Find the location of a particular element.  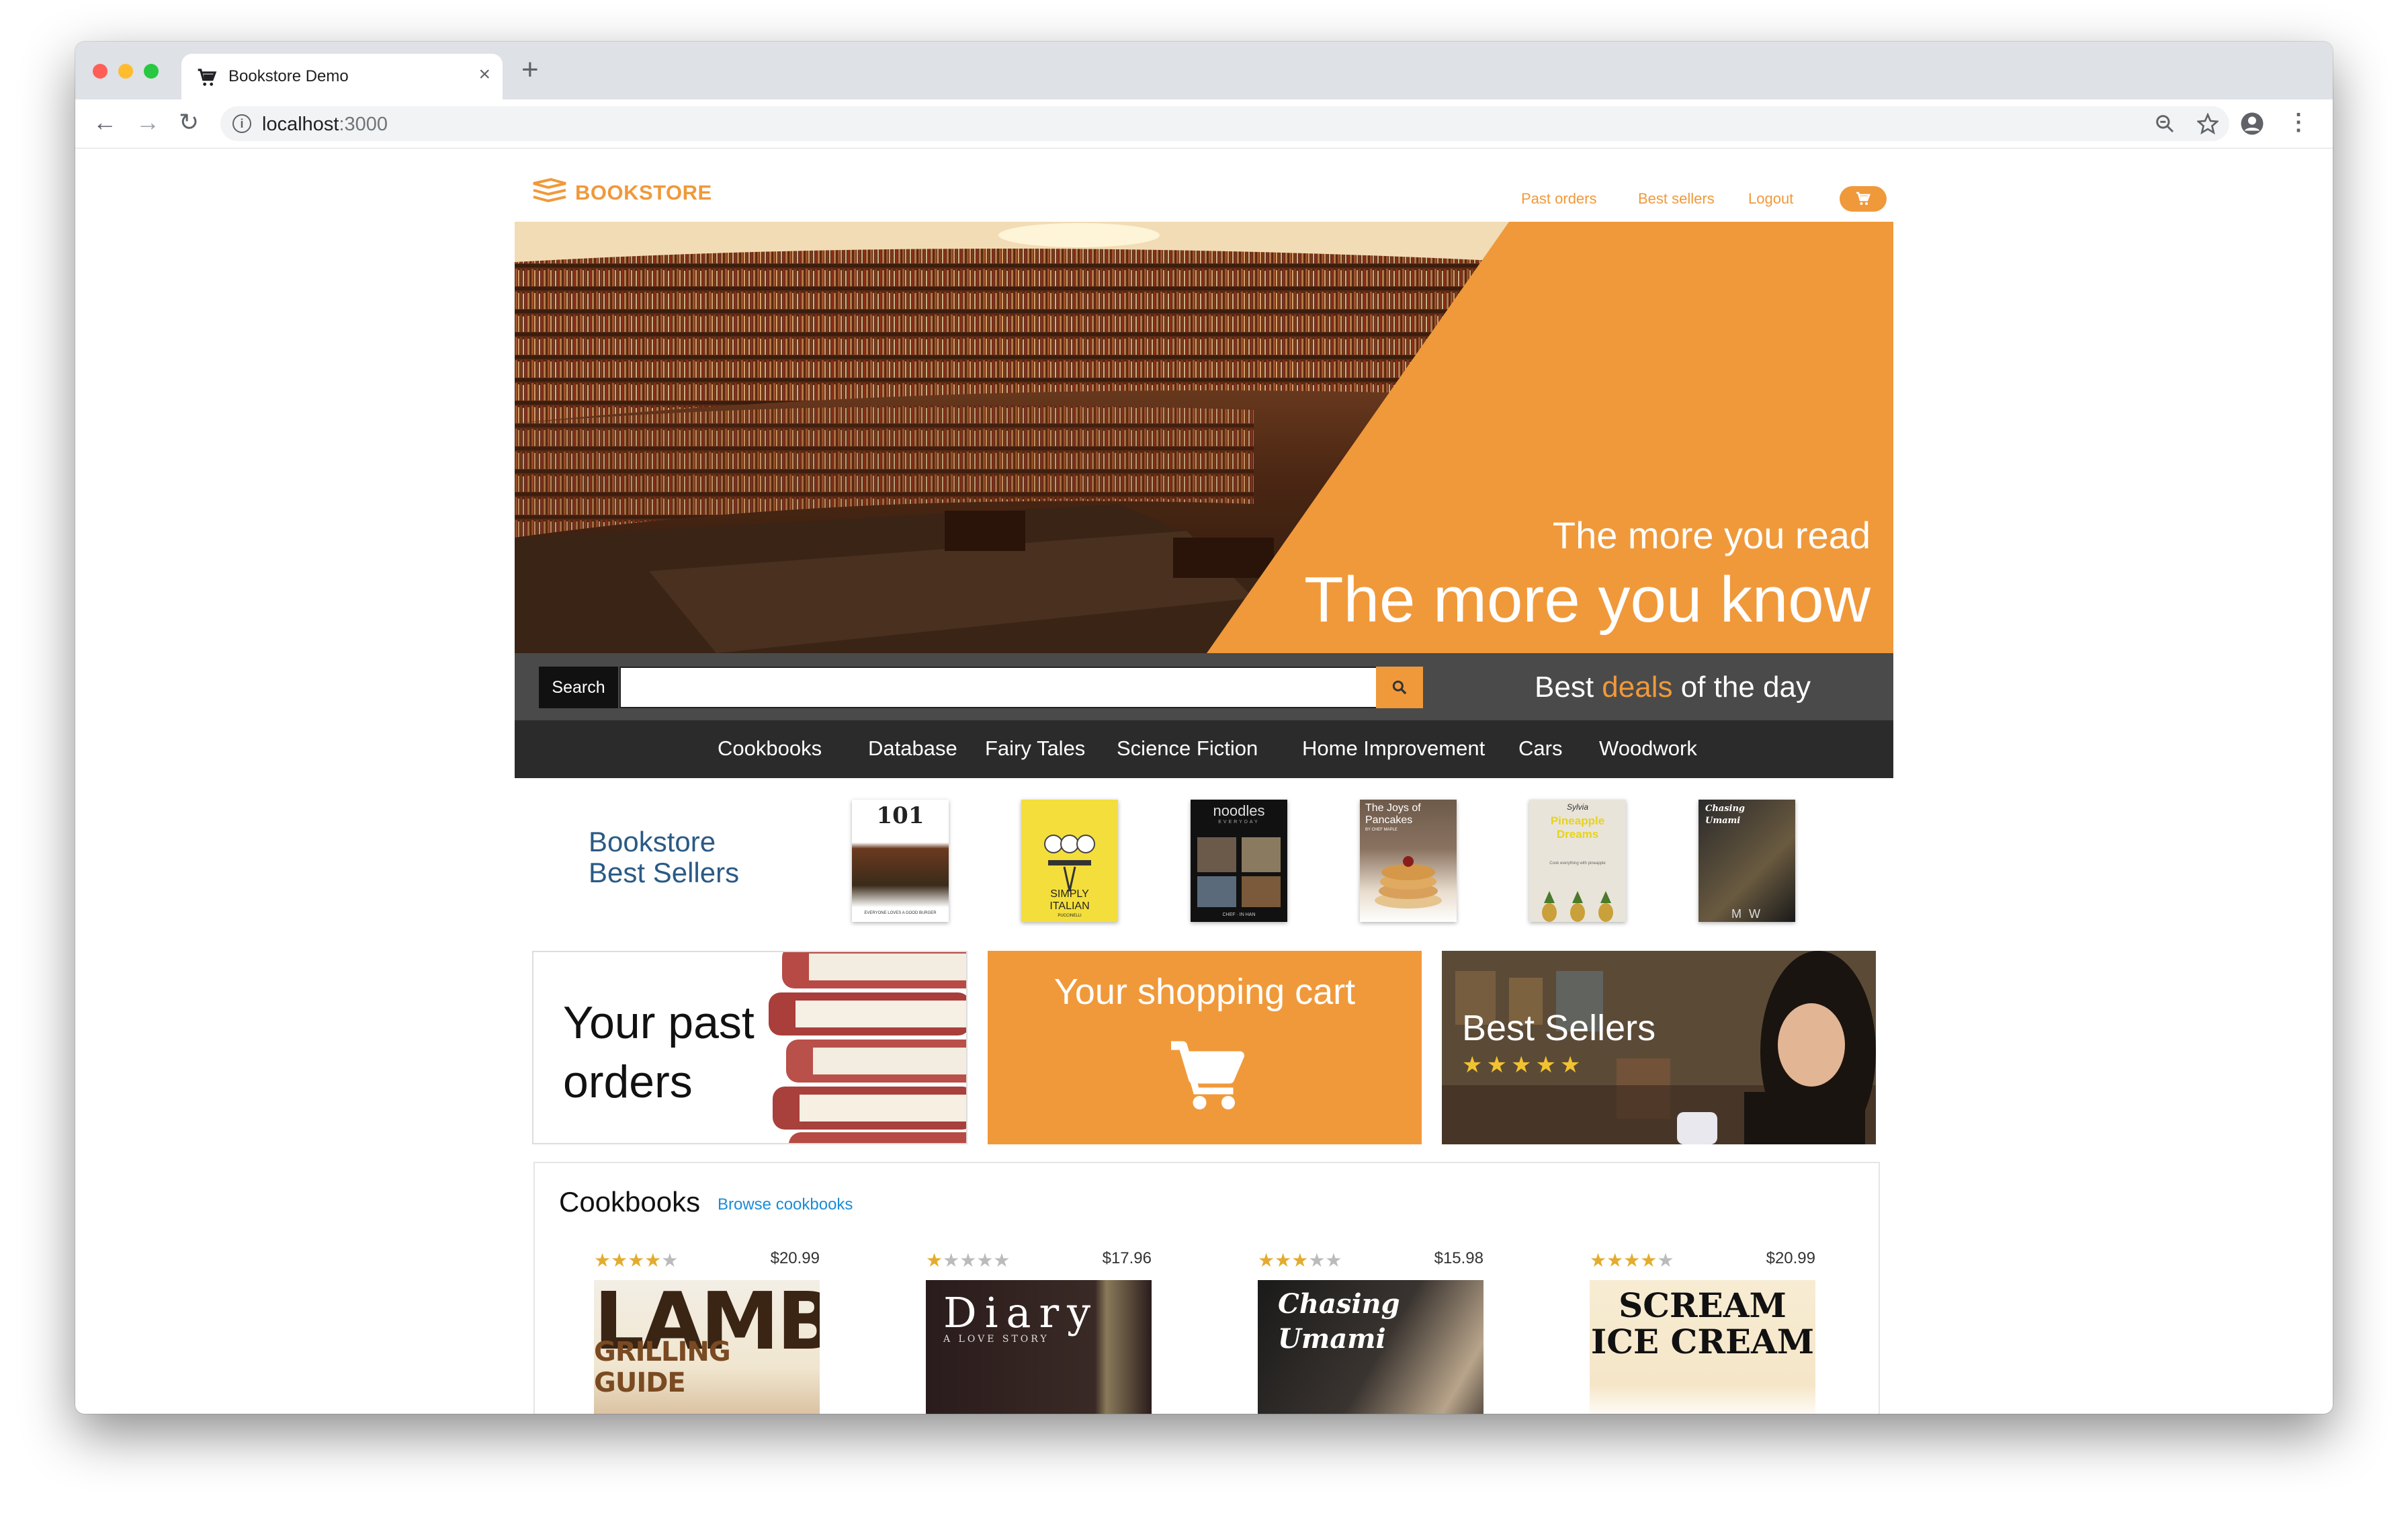

book-title: 101 is located at coordinates (900, 815).